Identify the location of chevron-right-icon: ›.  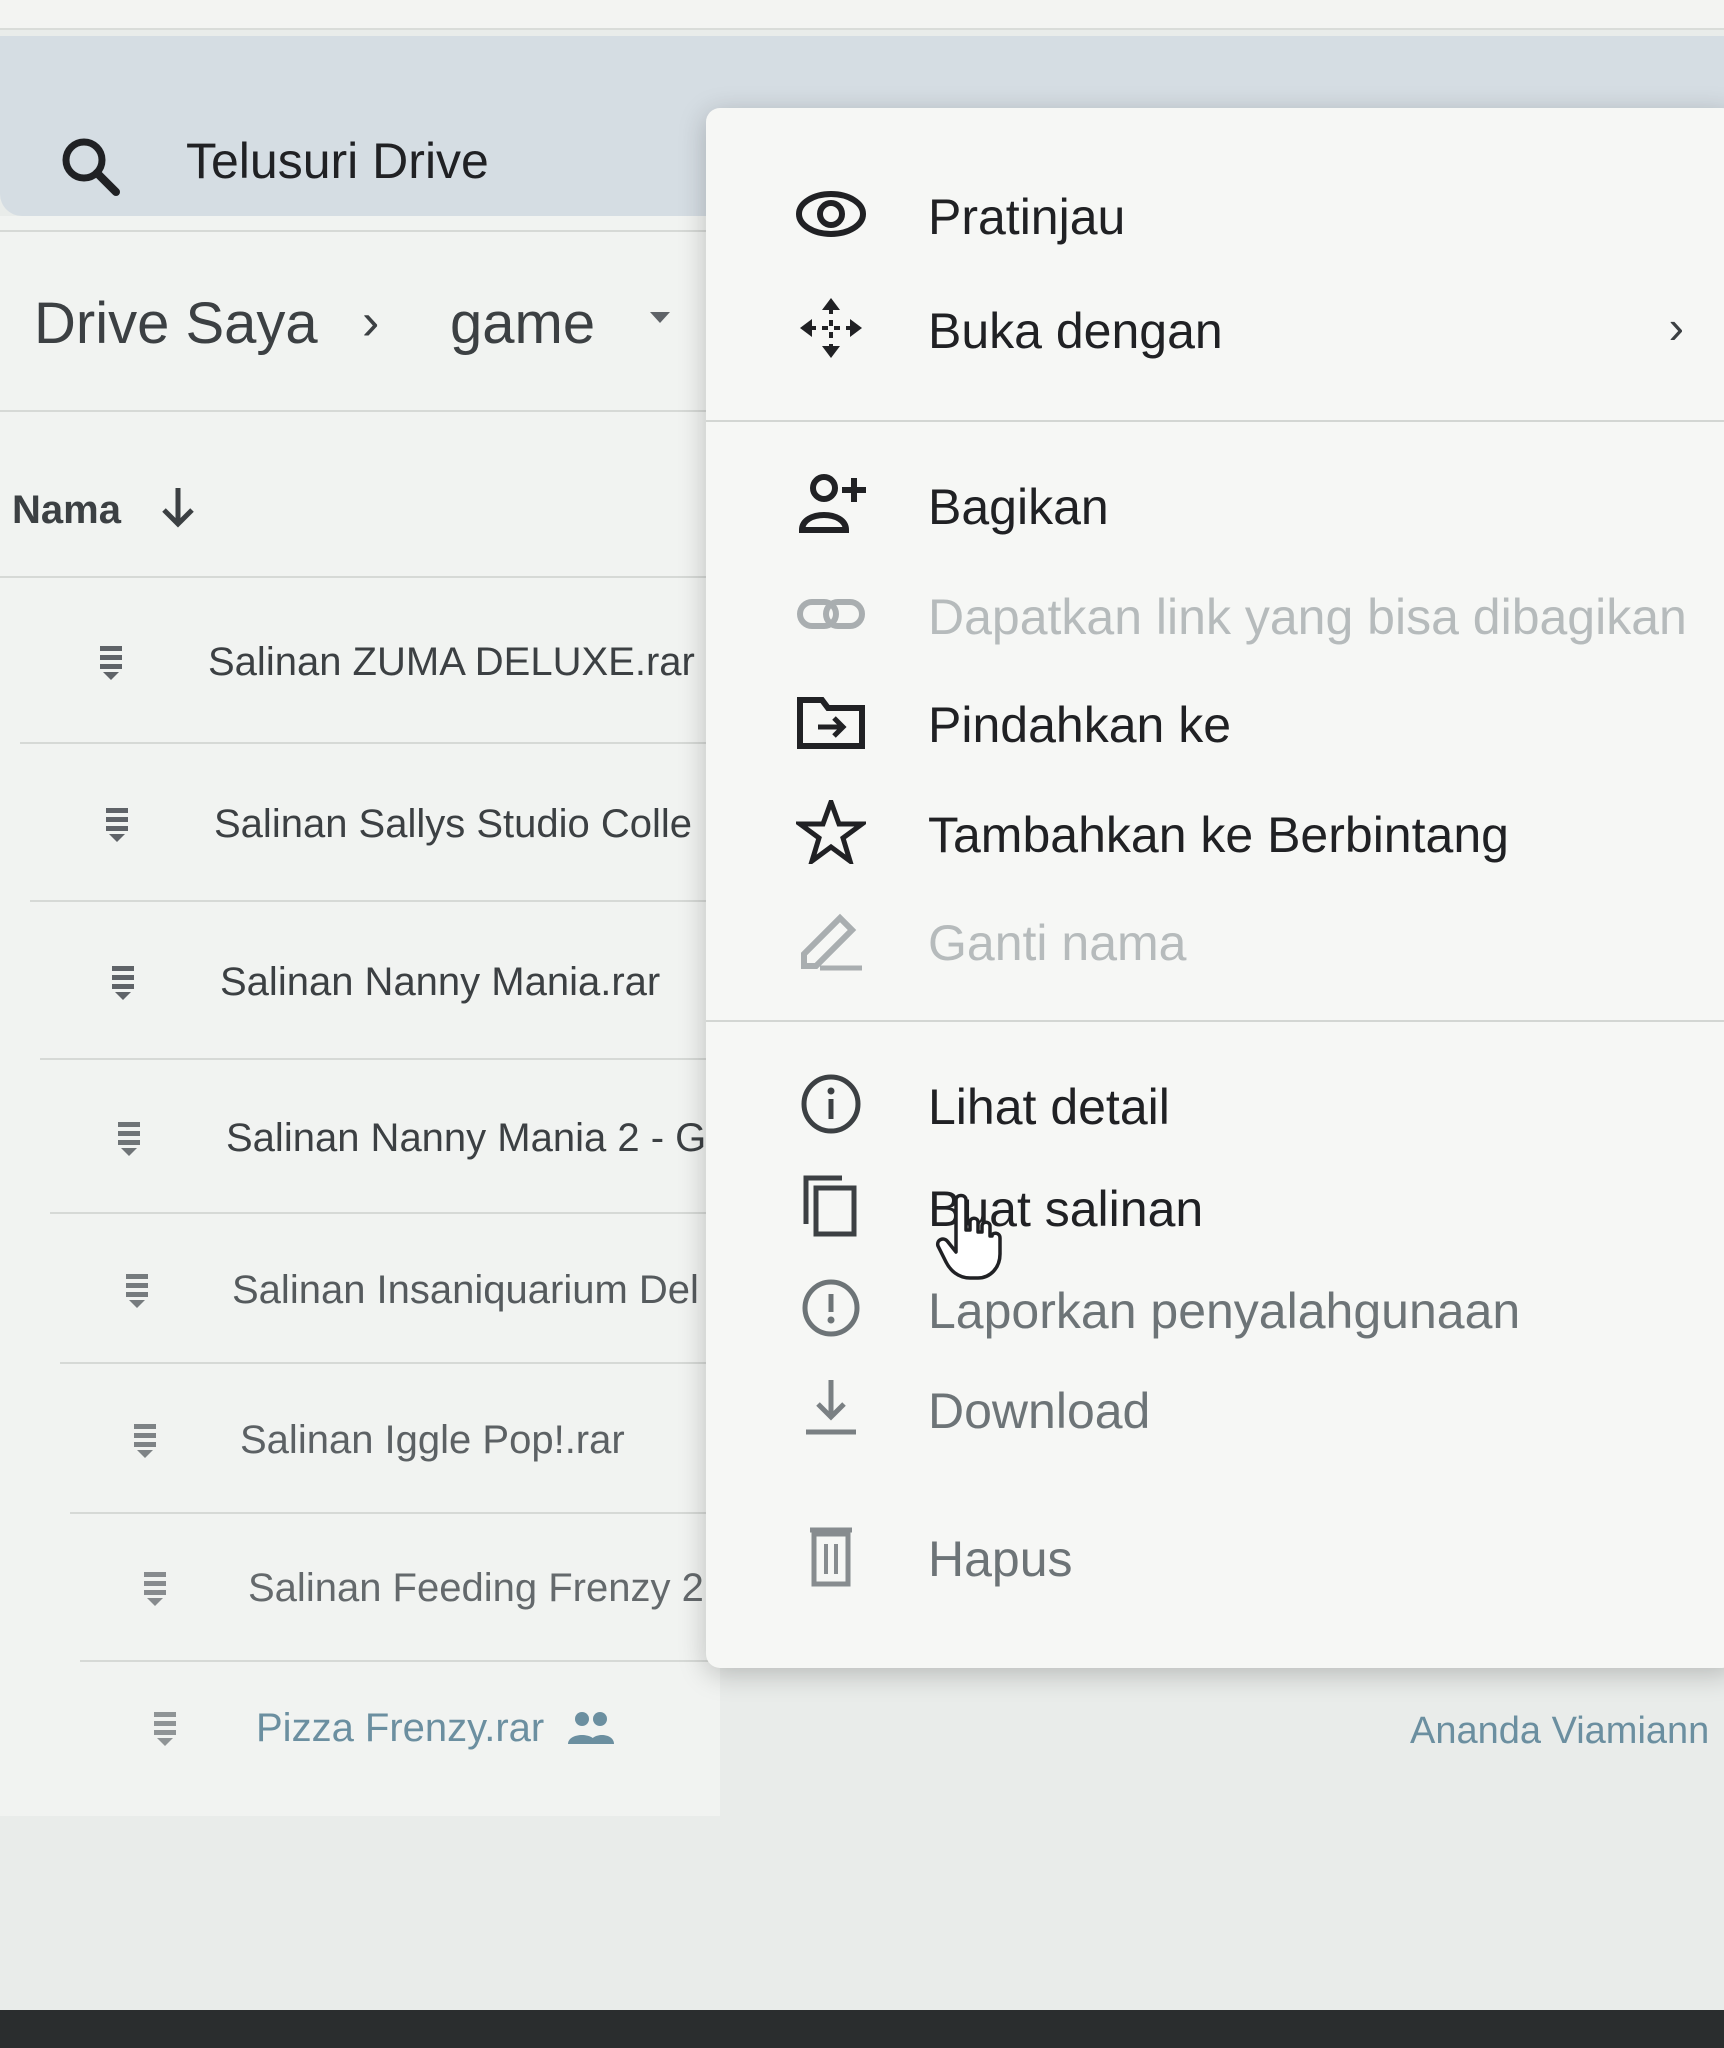
(1676, 327).